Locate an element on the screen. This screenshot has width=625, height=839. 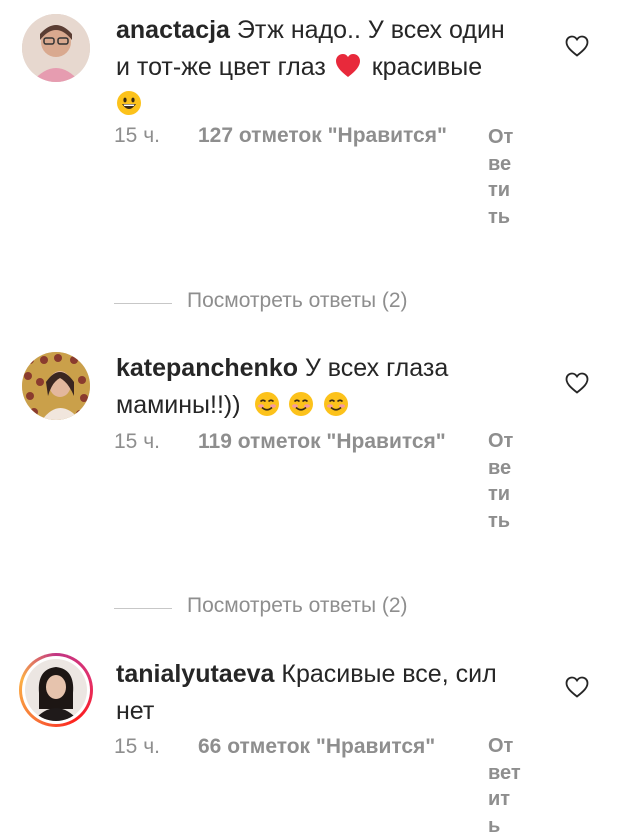
comment-text: katepanchenko У всех глаза мамины!!)) is located at coordinates (331, 387).